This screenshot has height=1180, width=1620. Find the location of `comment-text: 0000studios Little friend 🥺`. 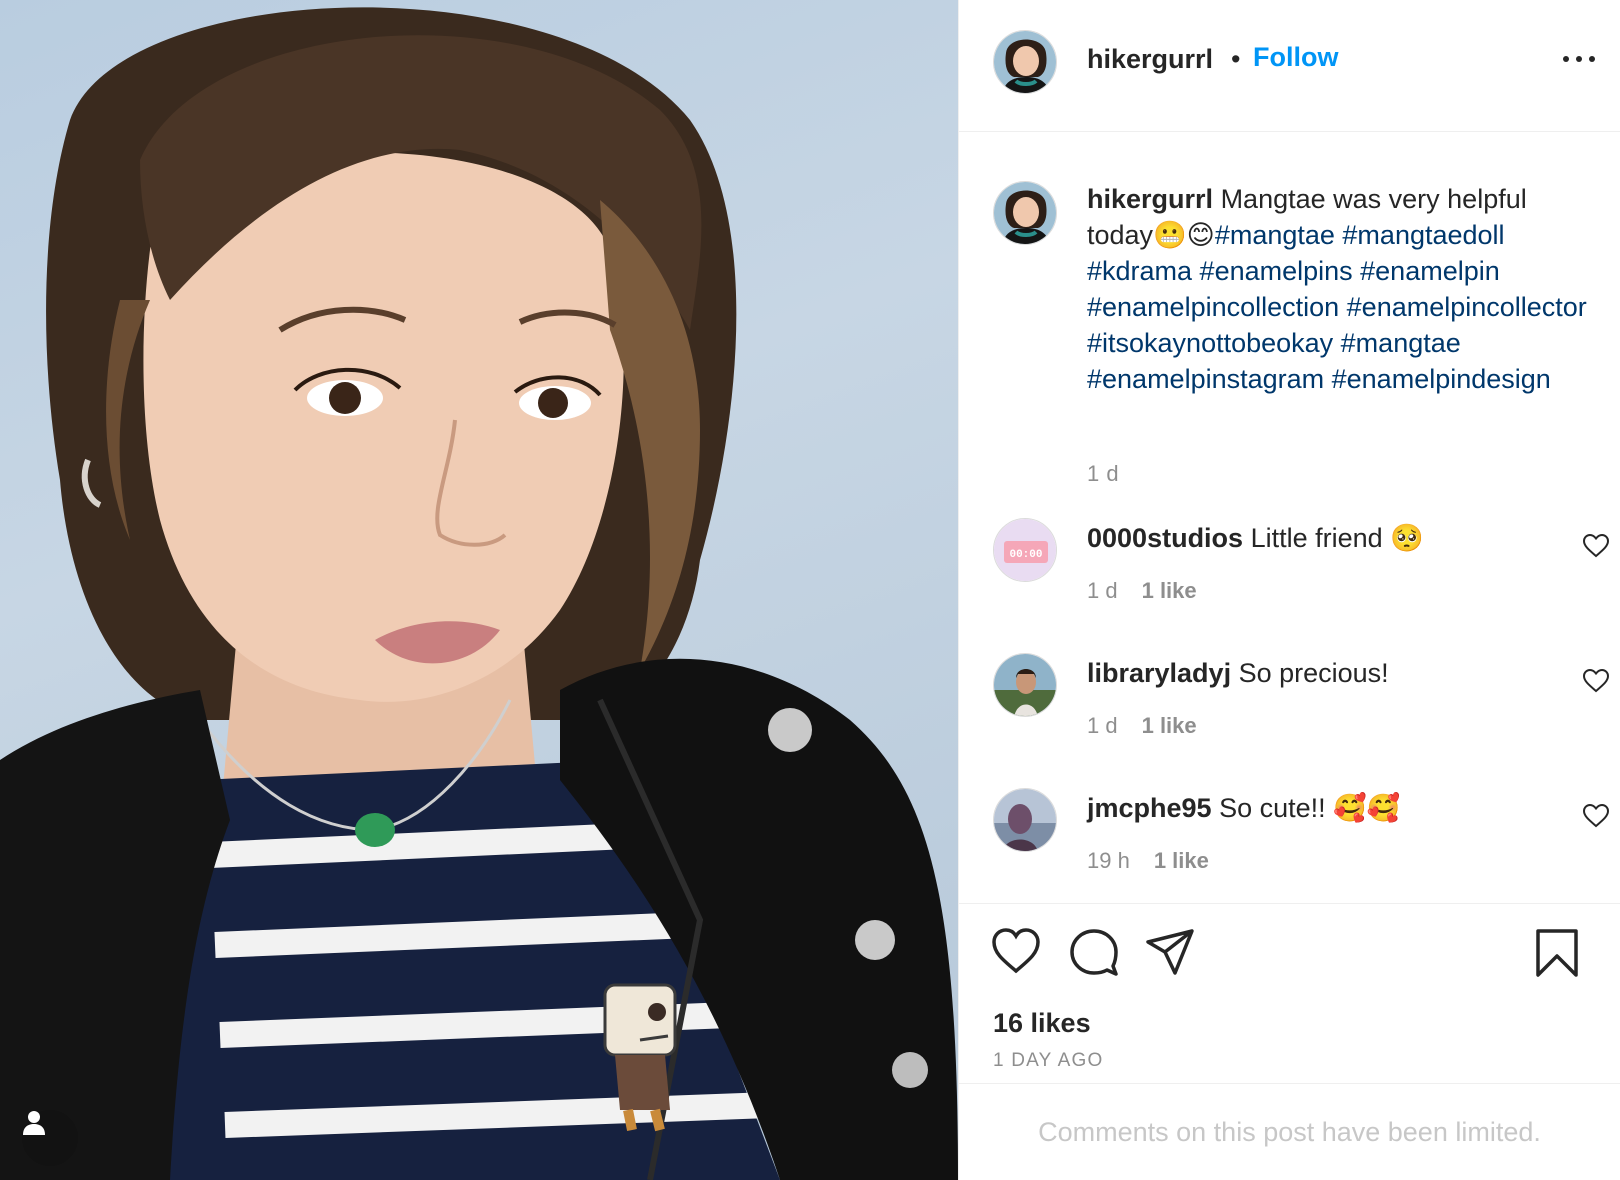

comment-text: 0000studios Little friend 🥺 is located at coordinates (1255, 538).